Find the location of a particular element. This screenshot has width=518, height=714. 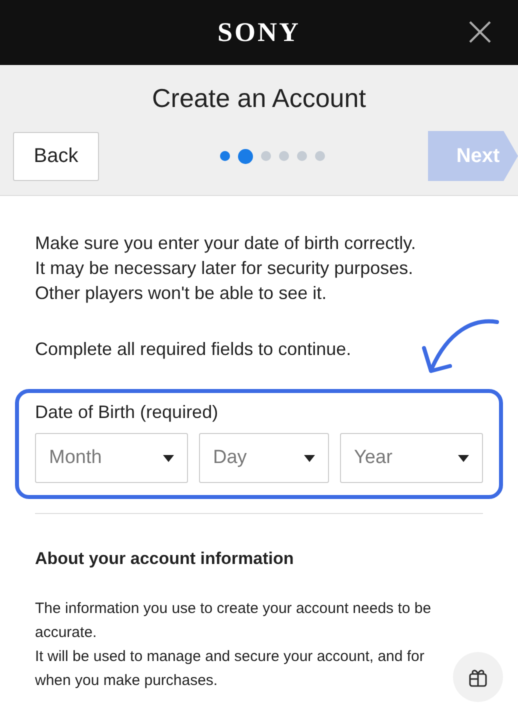

close-icon is located at coordinates (480, 32).